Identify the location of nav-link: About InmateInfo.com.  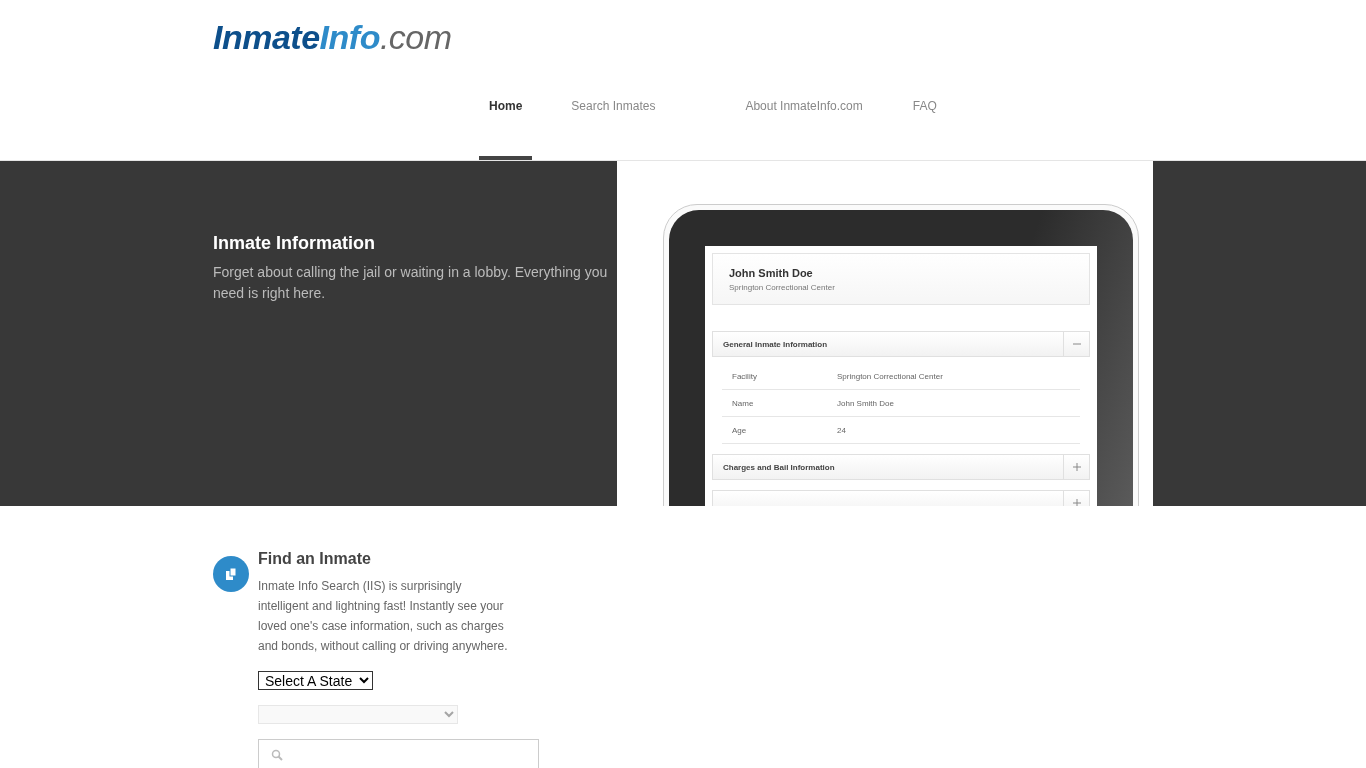
(804, 122).